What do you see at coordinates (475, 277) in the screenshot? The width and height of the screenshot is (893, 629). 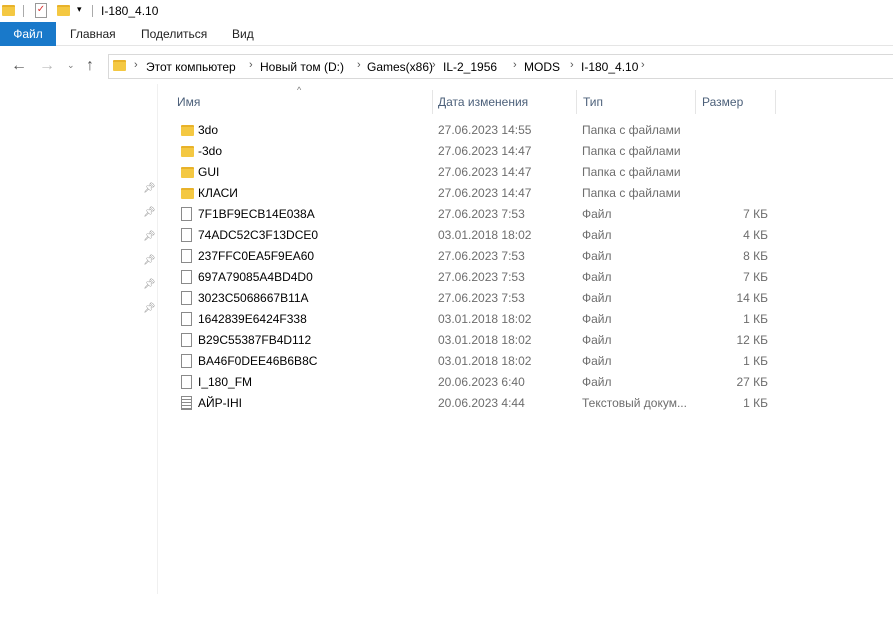 I see `file-row: 697A79085A4BD4D0 27.06.2023 7:53 Файл 7 КБ` at bounding box center [475, 277].